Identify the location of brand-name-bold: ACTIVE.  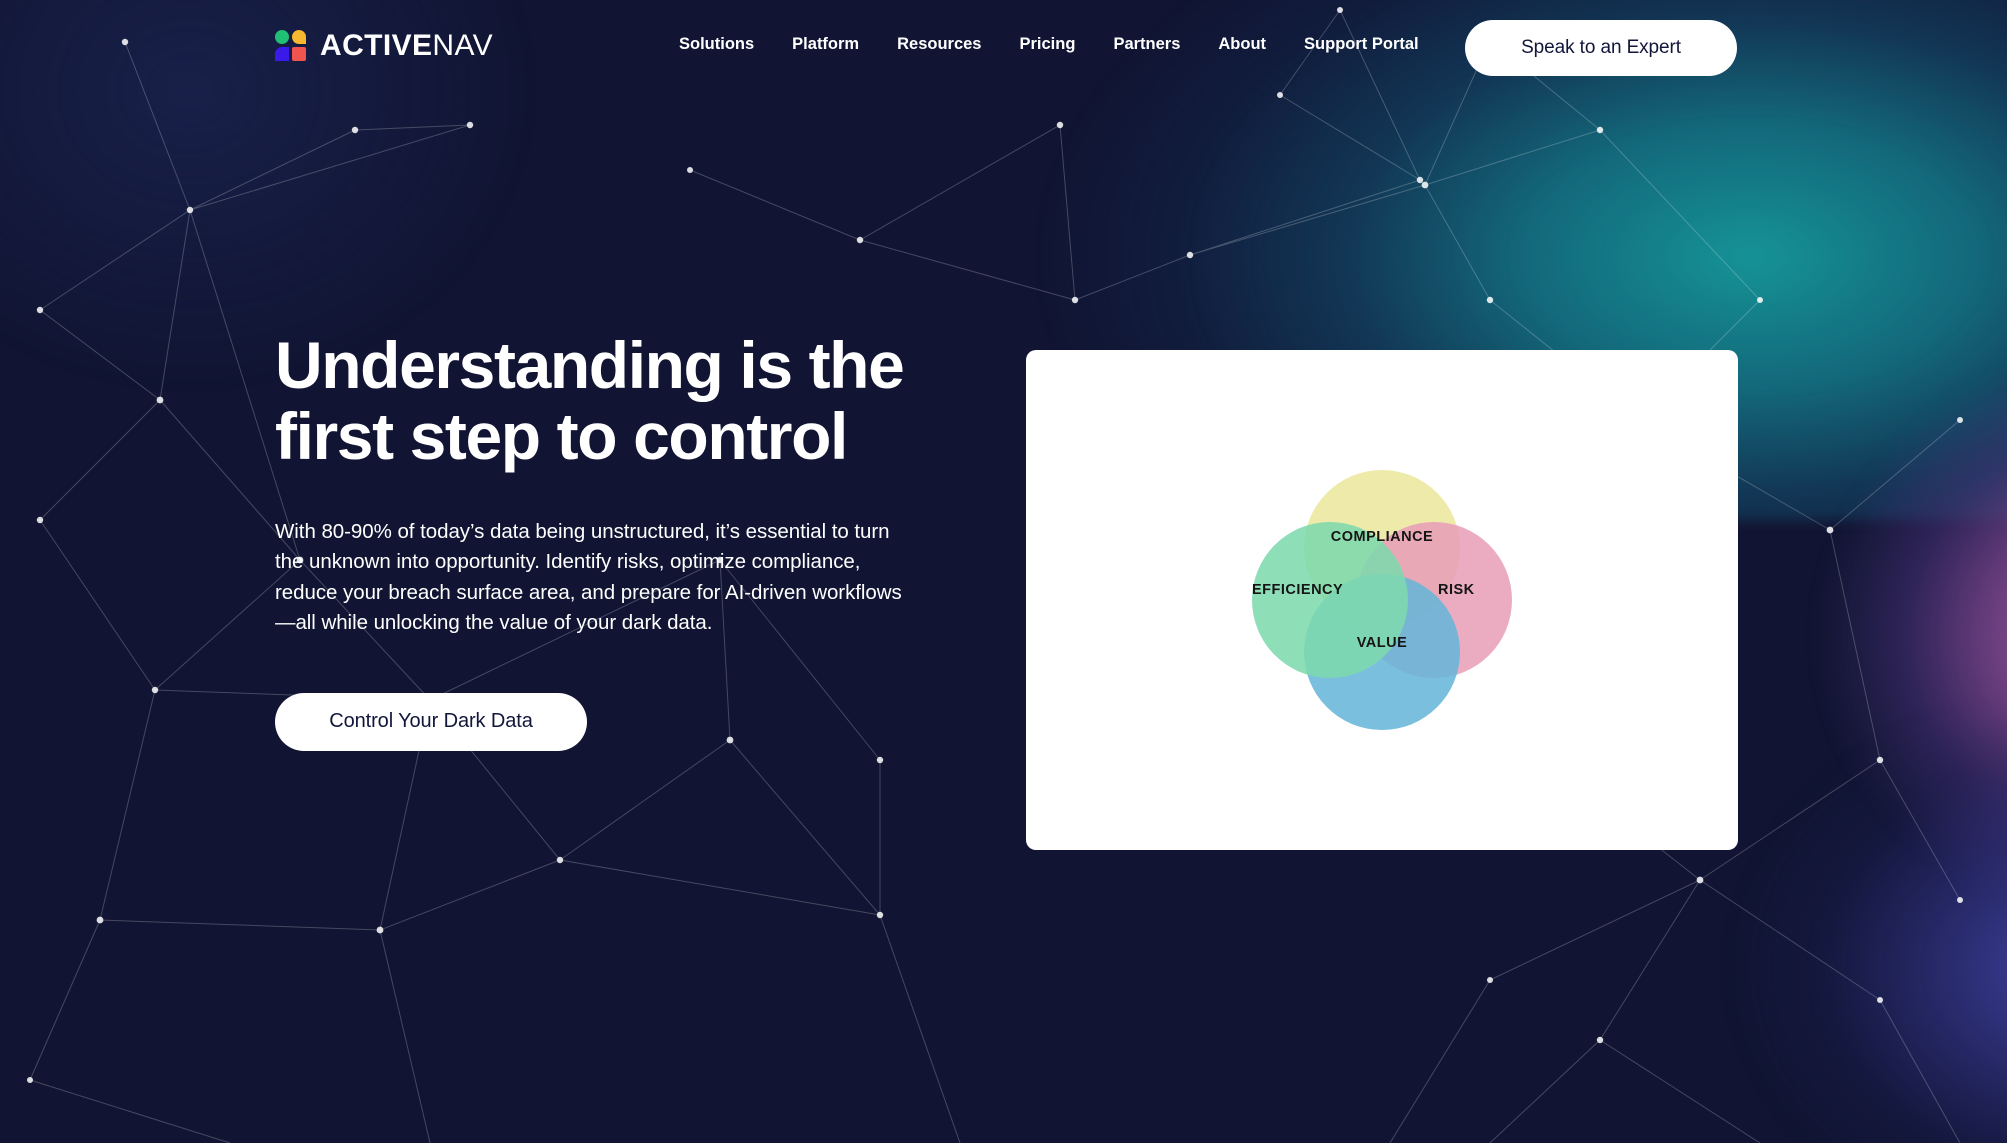
(376, 45).